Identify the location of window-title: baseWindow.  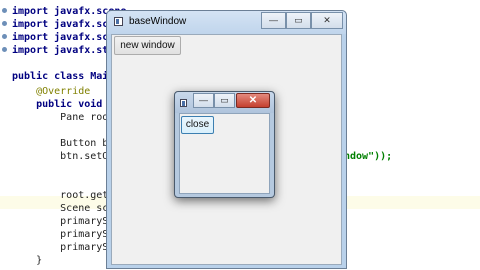
(158, 21).